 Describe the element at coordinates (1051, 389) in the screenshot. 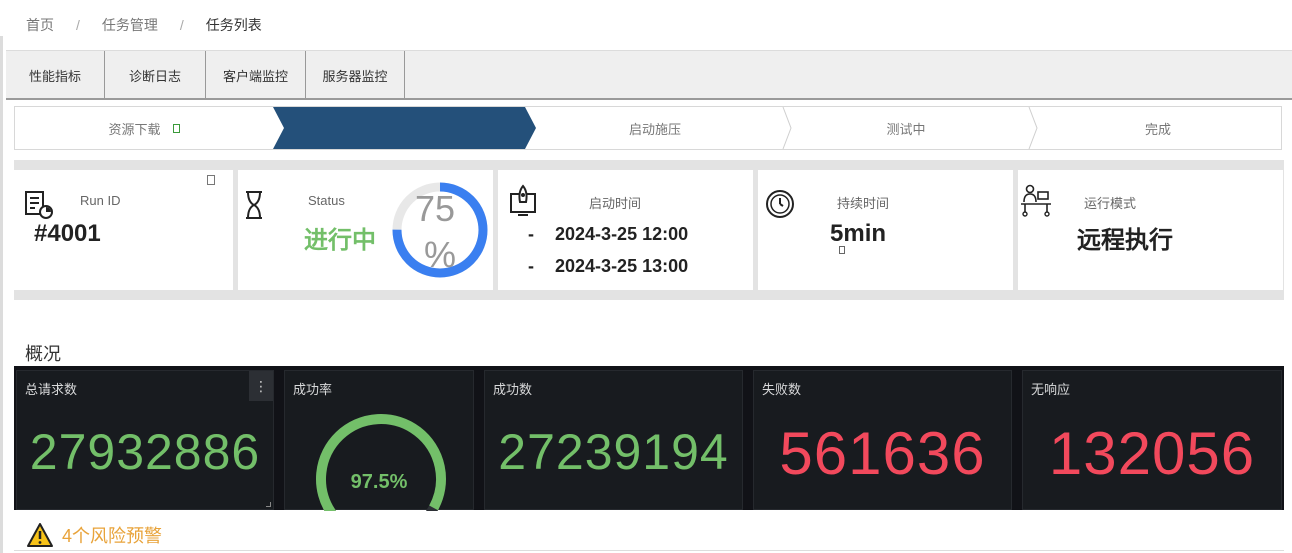

I see `stat-label: 无响应` at that location.